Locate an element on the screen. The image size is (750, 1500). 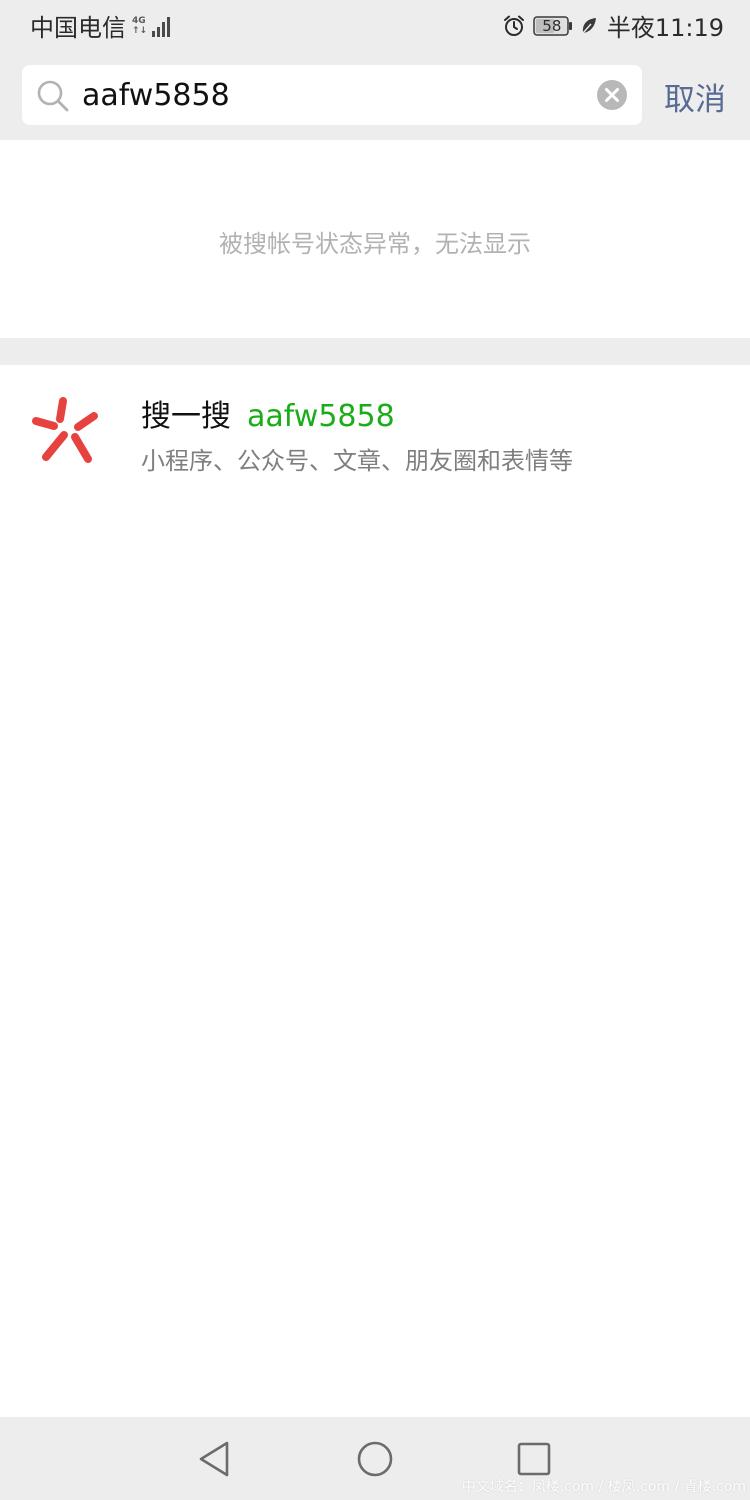
network-type: 4G ↑↓ is located at coordinates (139, 26).